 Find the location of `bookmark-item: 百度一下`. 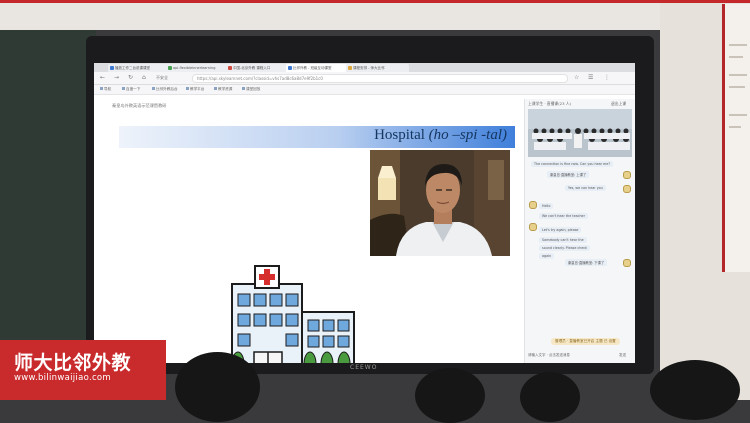

bookmark-item: 百度一下 is located at coordinates (131, 89).